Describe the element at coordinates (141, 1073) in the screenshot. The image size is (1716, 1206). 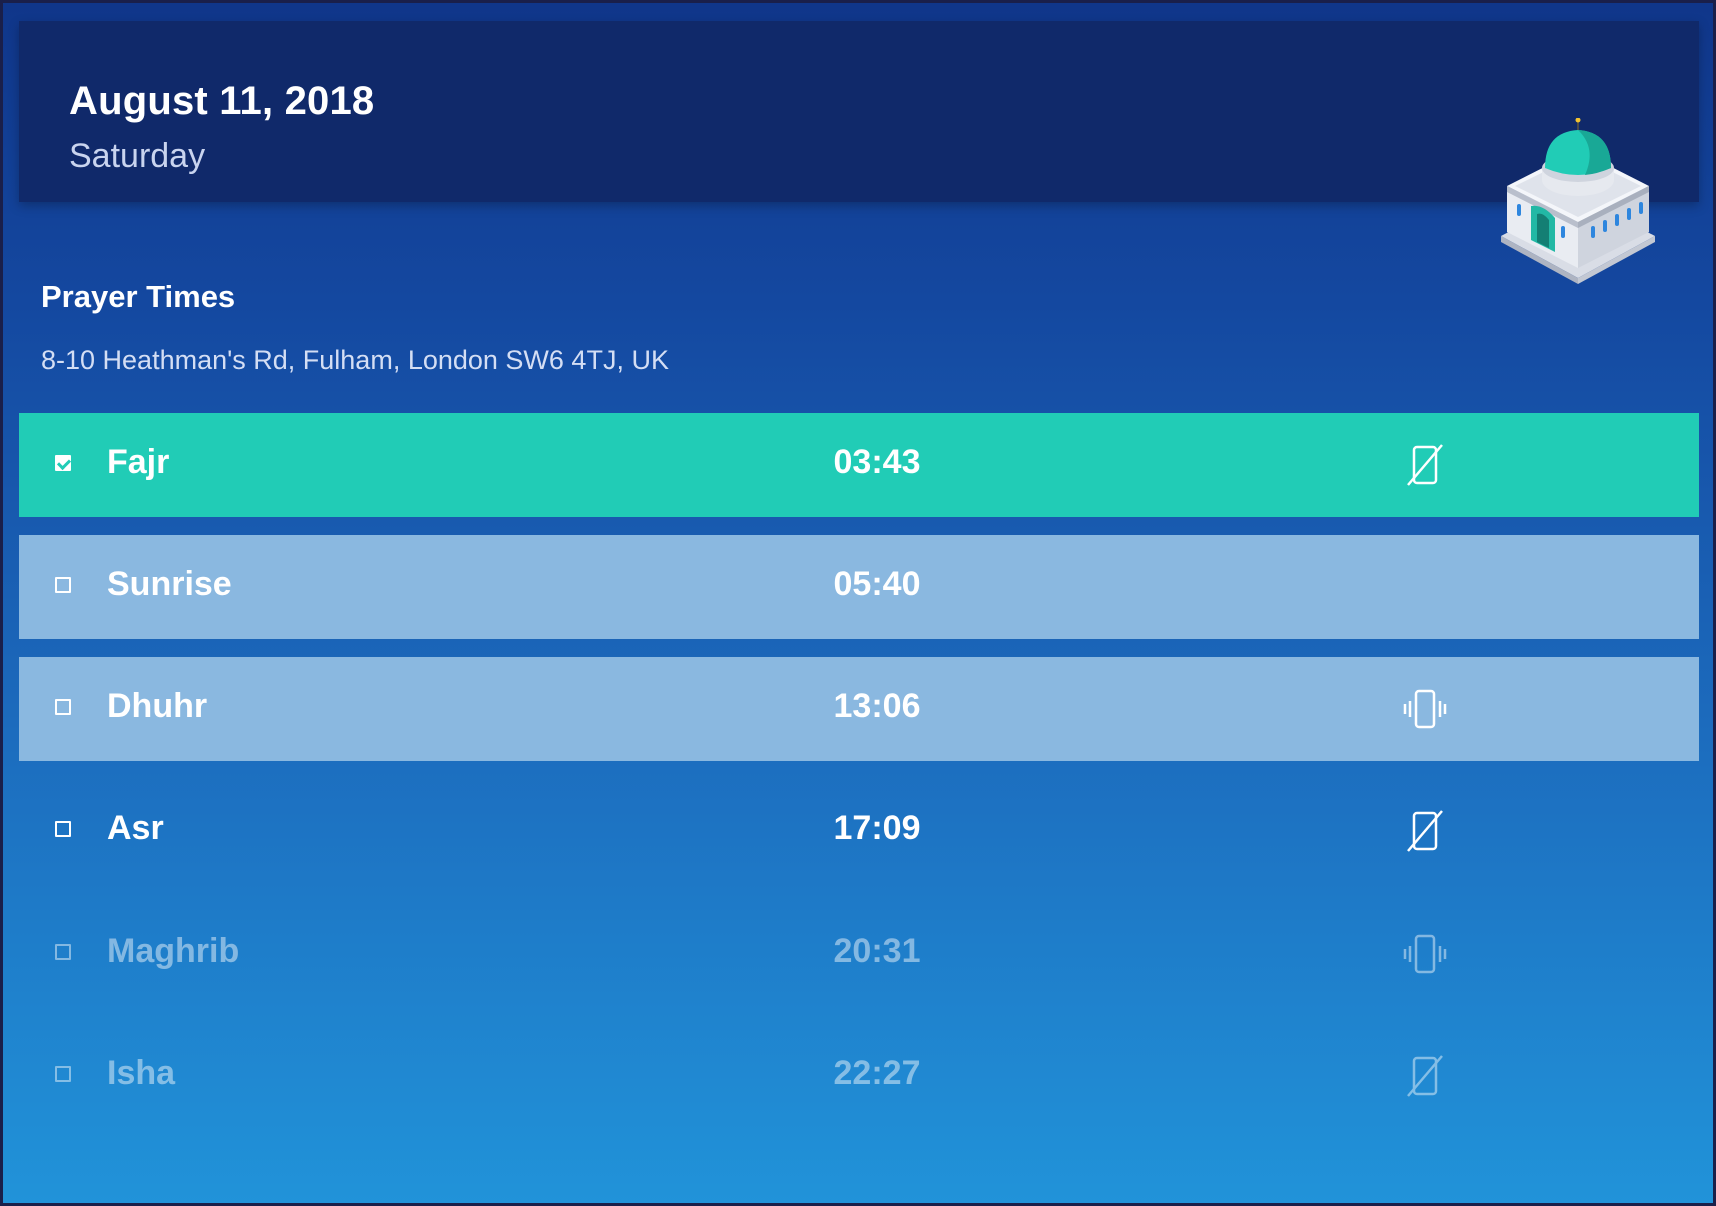
I see `prayer-name: Isha` at that location.